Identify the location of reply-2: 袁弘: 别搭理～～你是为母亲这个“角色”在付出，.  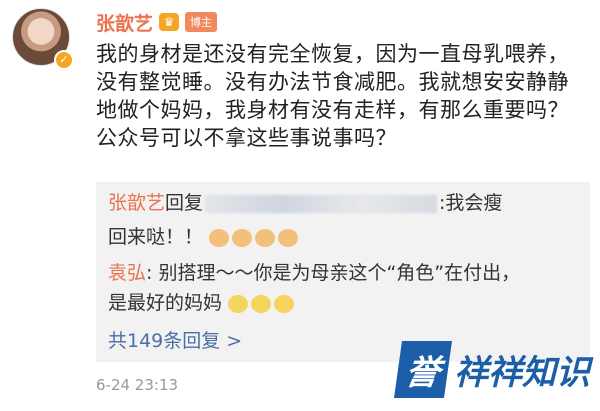
(343, 273).